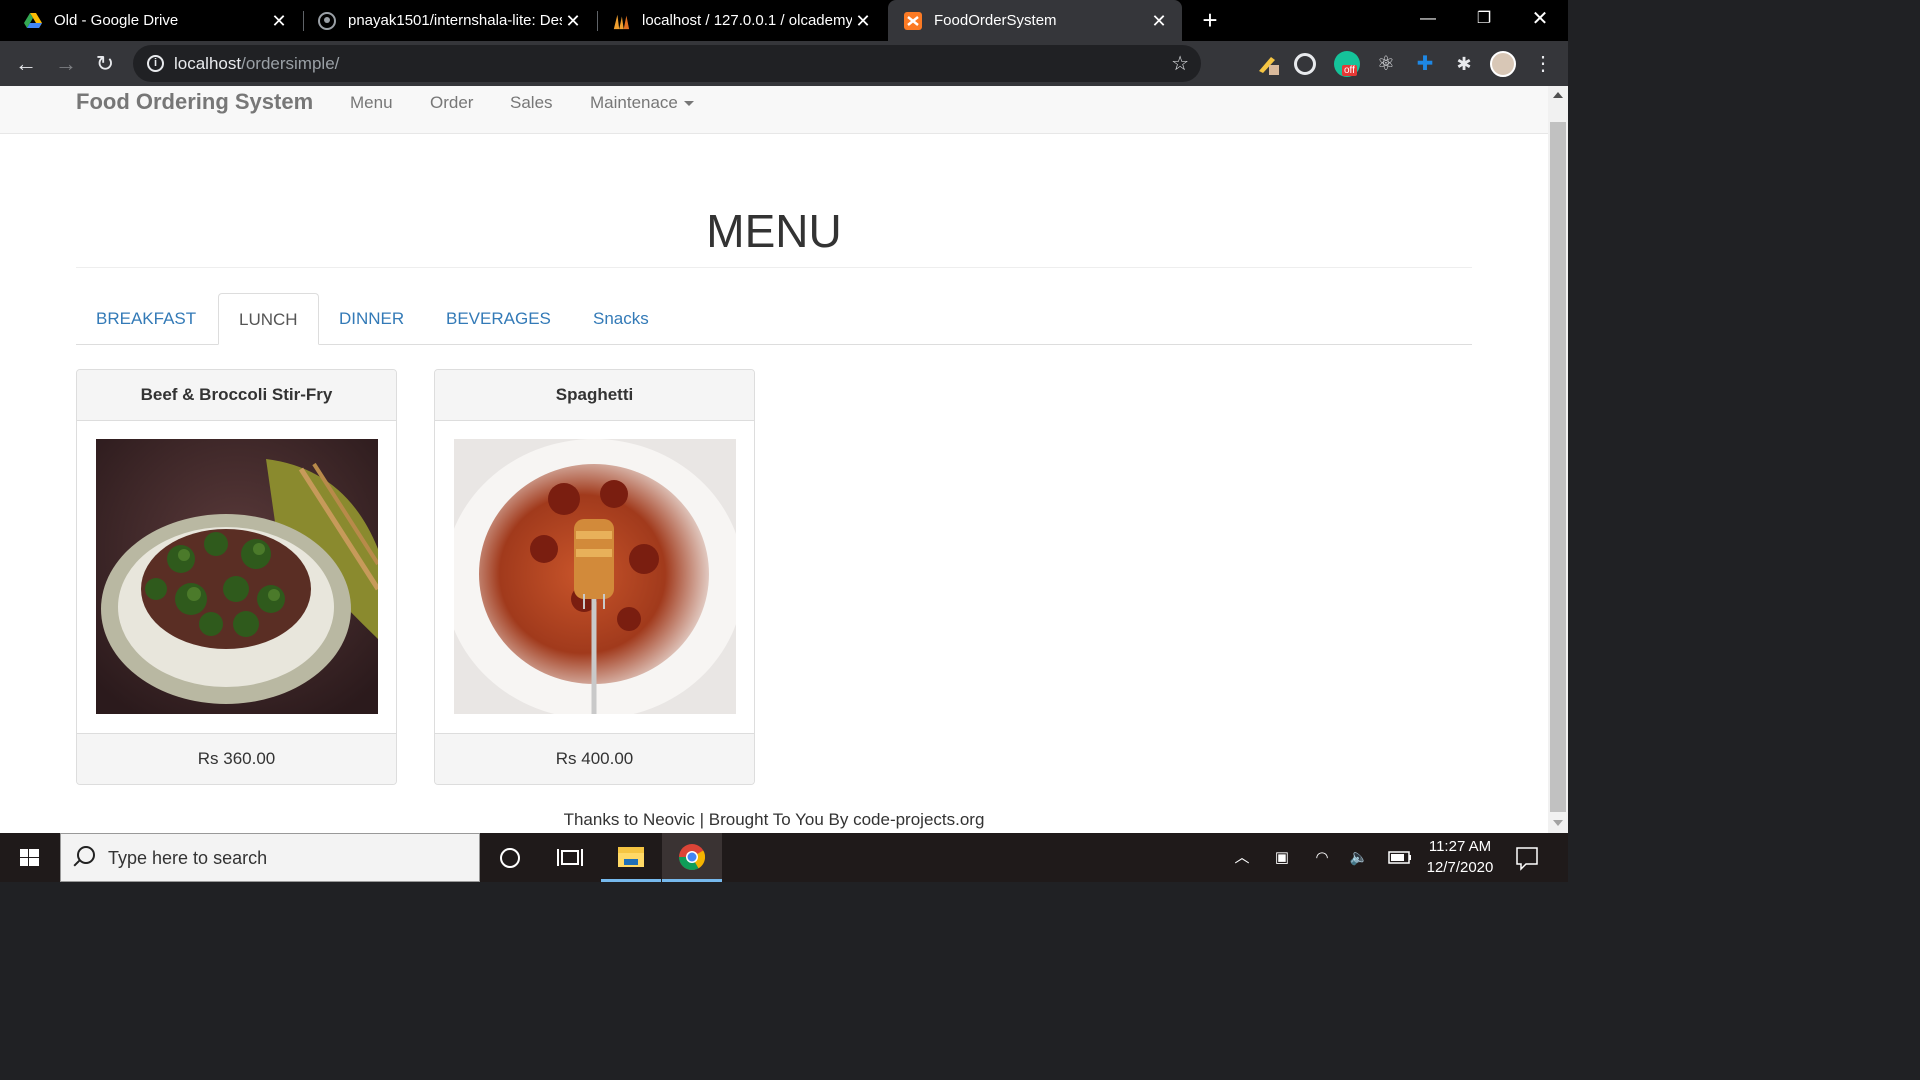 The image size is (1920, 1080). Describe the element at coordinates (667, 63) in the screenshot. I see `address-bar: i localhost/ordersimple/ ☆` at that location.